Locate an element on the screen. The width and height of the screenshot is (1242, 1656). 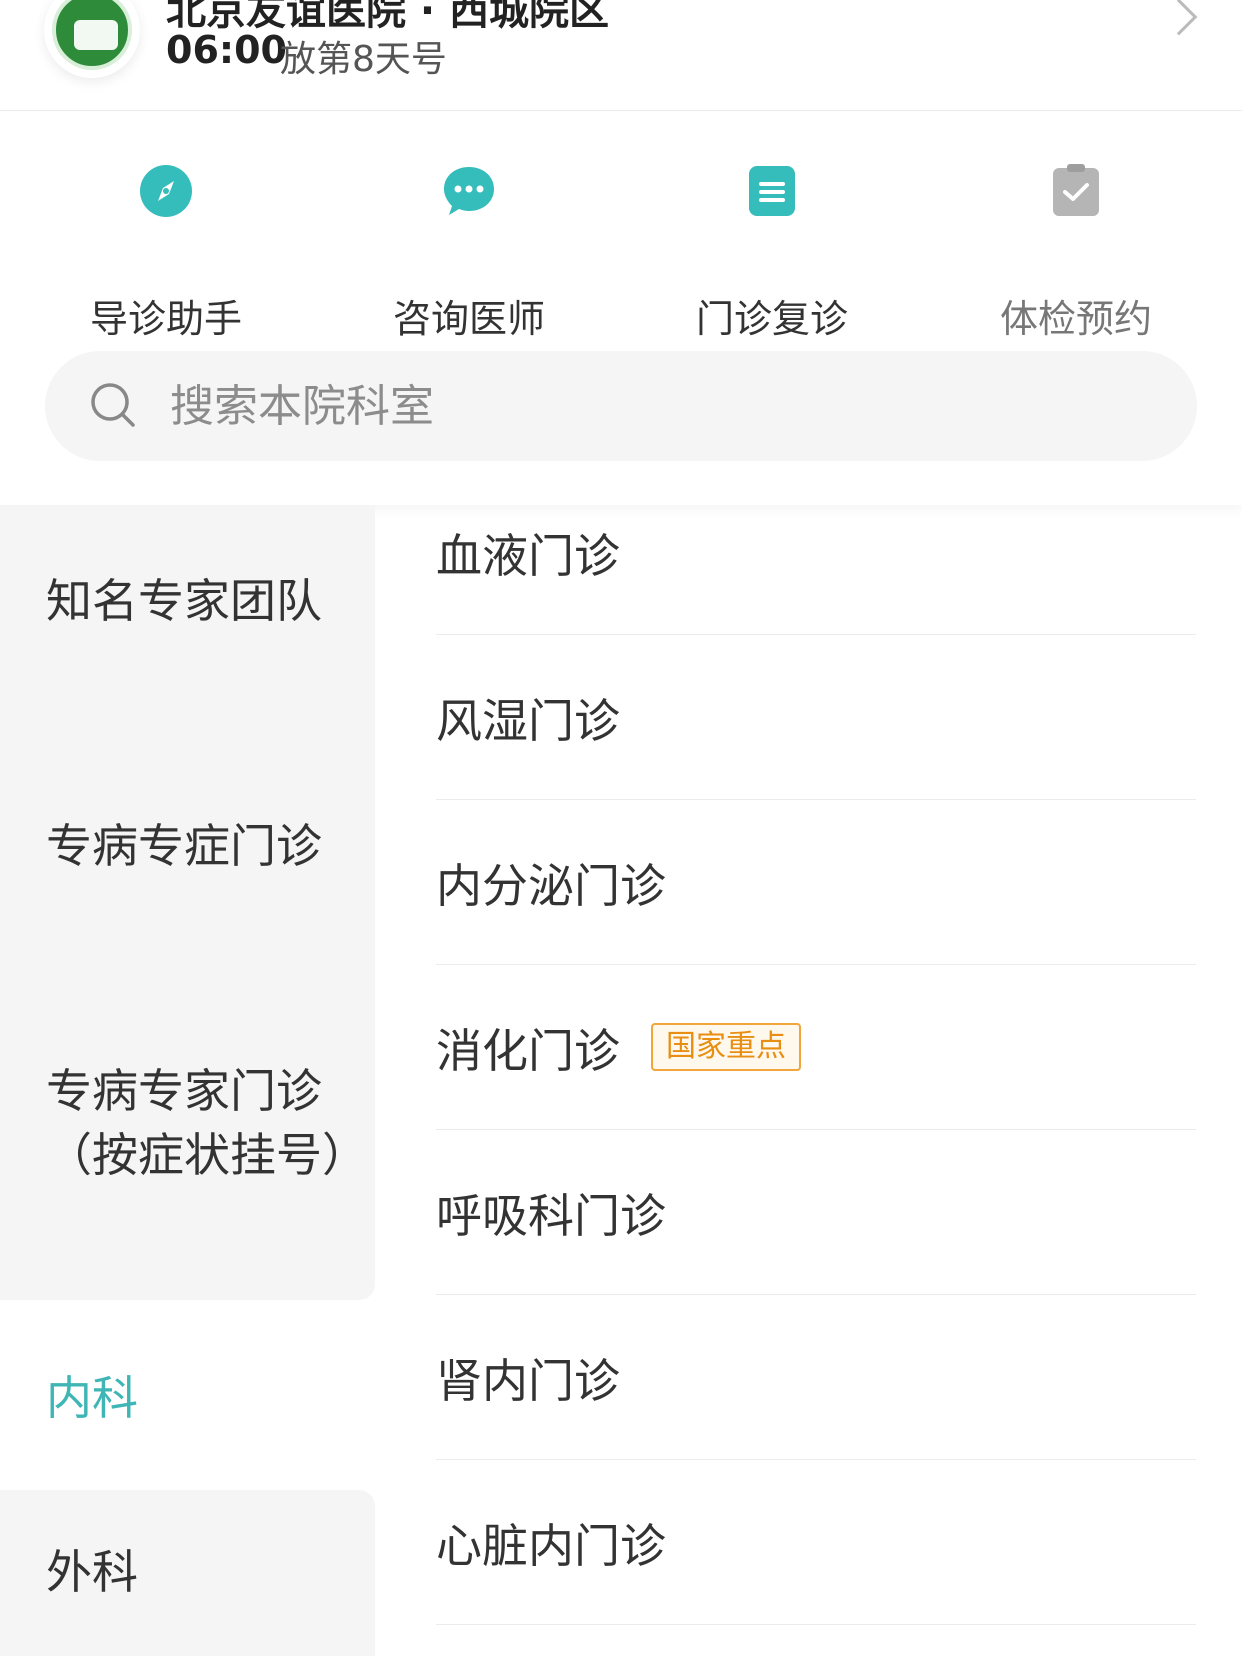
sidebar-item-label: 专病专家门诊（按症状挂号） is located at coordinates (207, 1123).